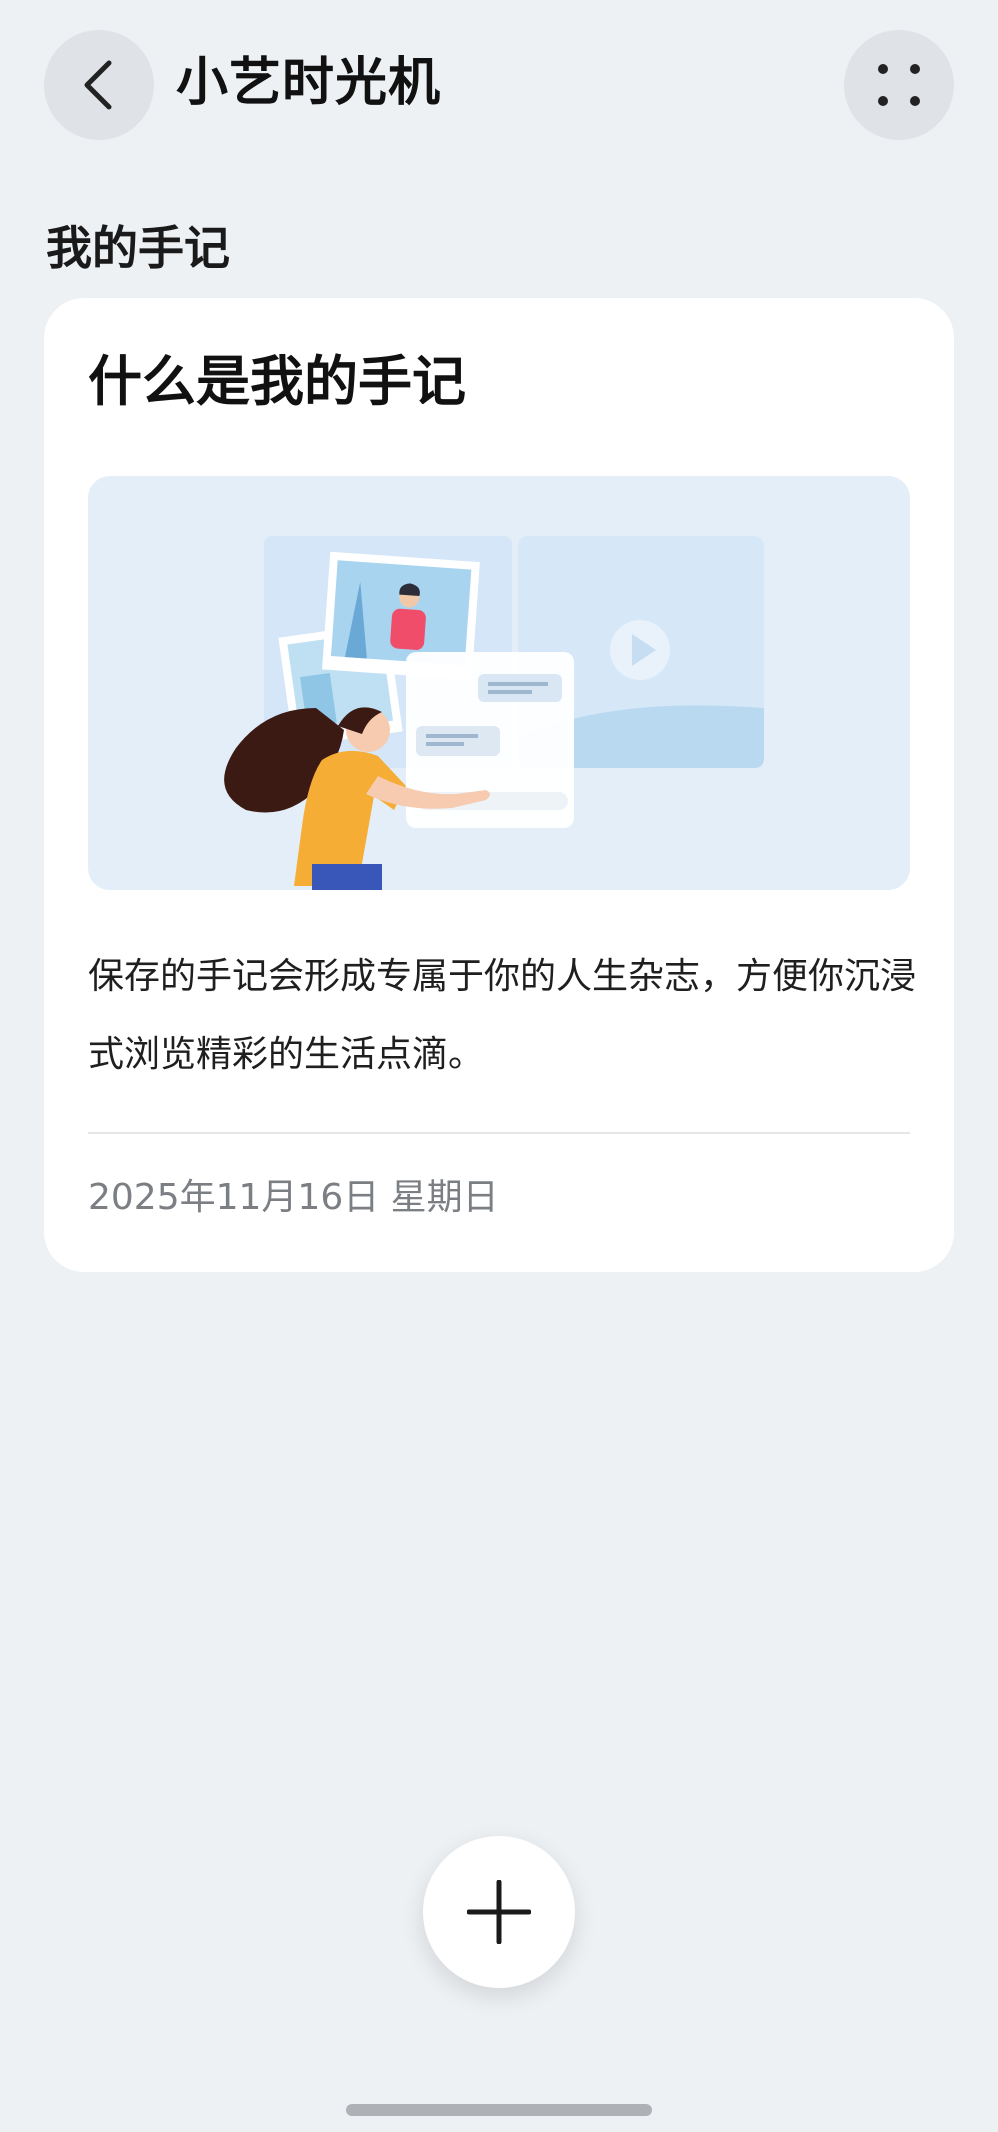  I want to click on card-divider, so click(499, 1133).